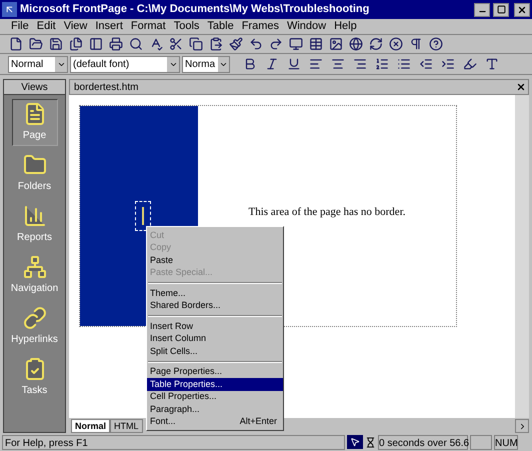  Describe the element at coordinates (215, 326) in the screenshot. I see `context-menu-item: Insert Row` at that location.